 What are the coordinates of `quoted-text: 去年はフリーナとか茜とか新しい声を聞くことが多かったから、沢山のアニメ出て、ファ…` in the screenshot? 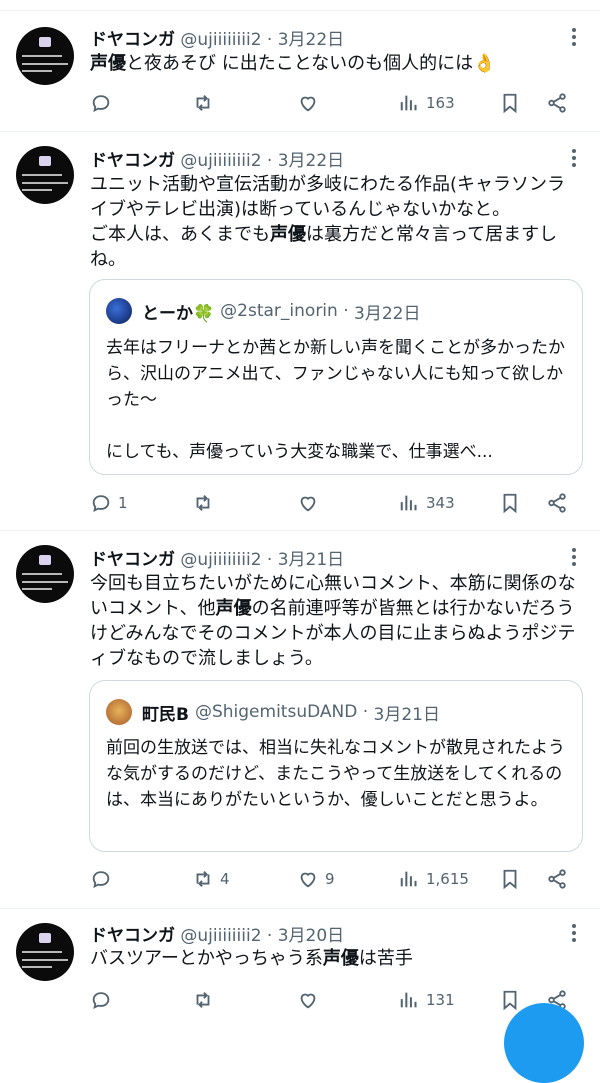 It's located at (335, 400).